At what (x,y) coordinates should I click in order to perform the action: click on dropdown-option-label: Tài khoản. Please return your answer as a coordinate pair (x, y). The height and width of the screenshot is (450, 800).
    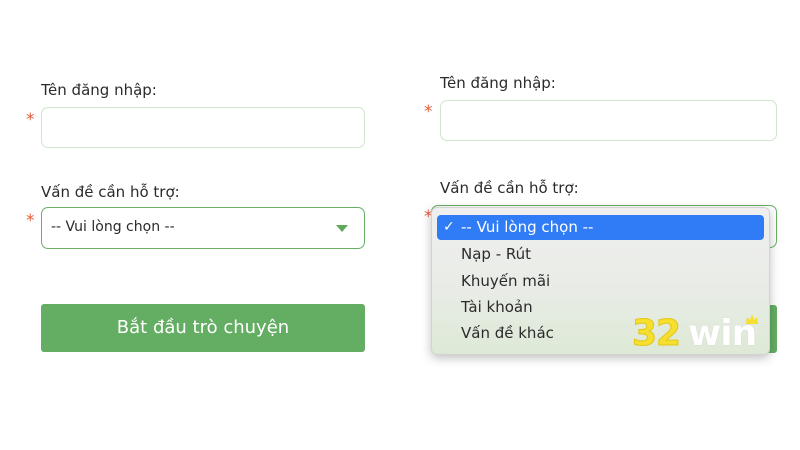
    Looking at the image, I should click on (497, 307).